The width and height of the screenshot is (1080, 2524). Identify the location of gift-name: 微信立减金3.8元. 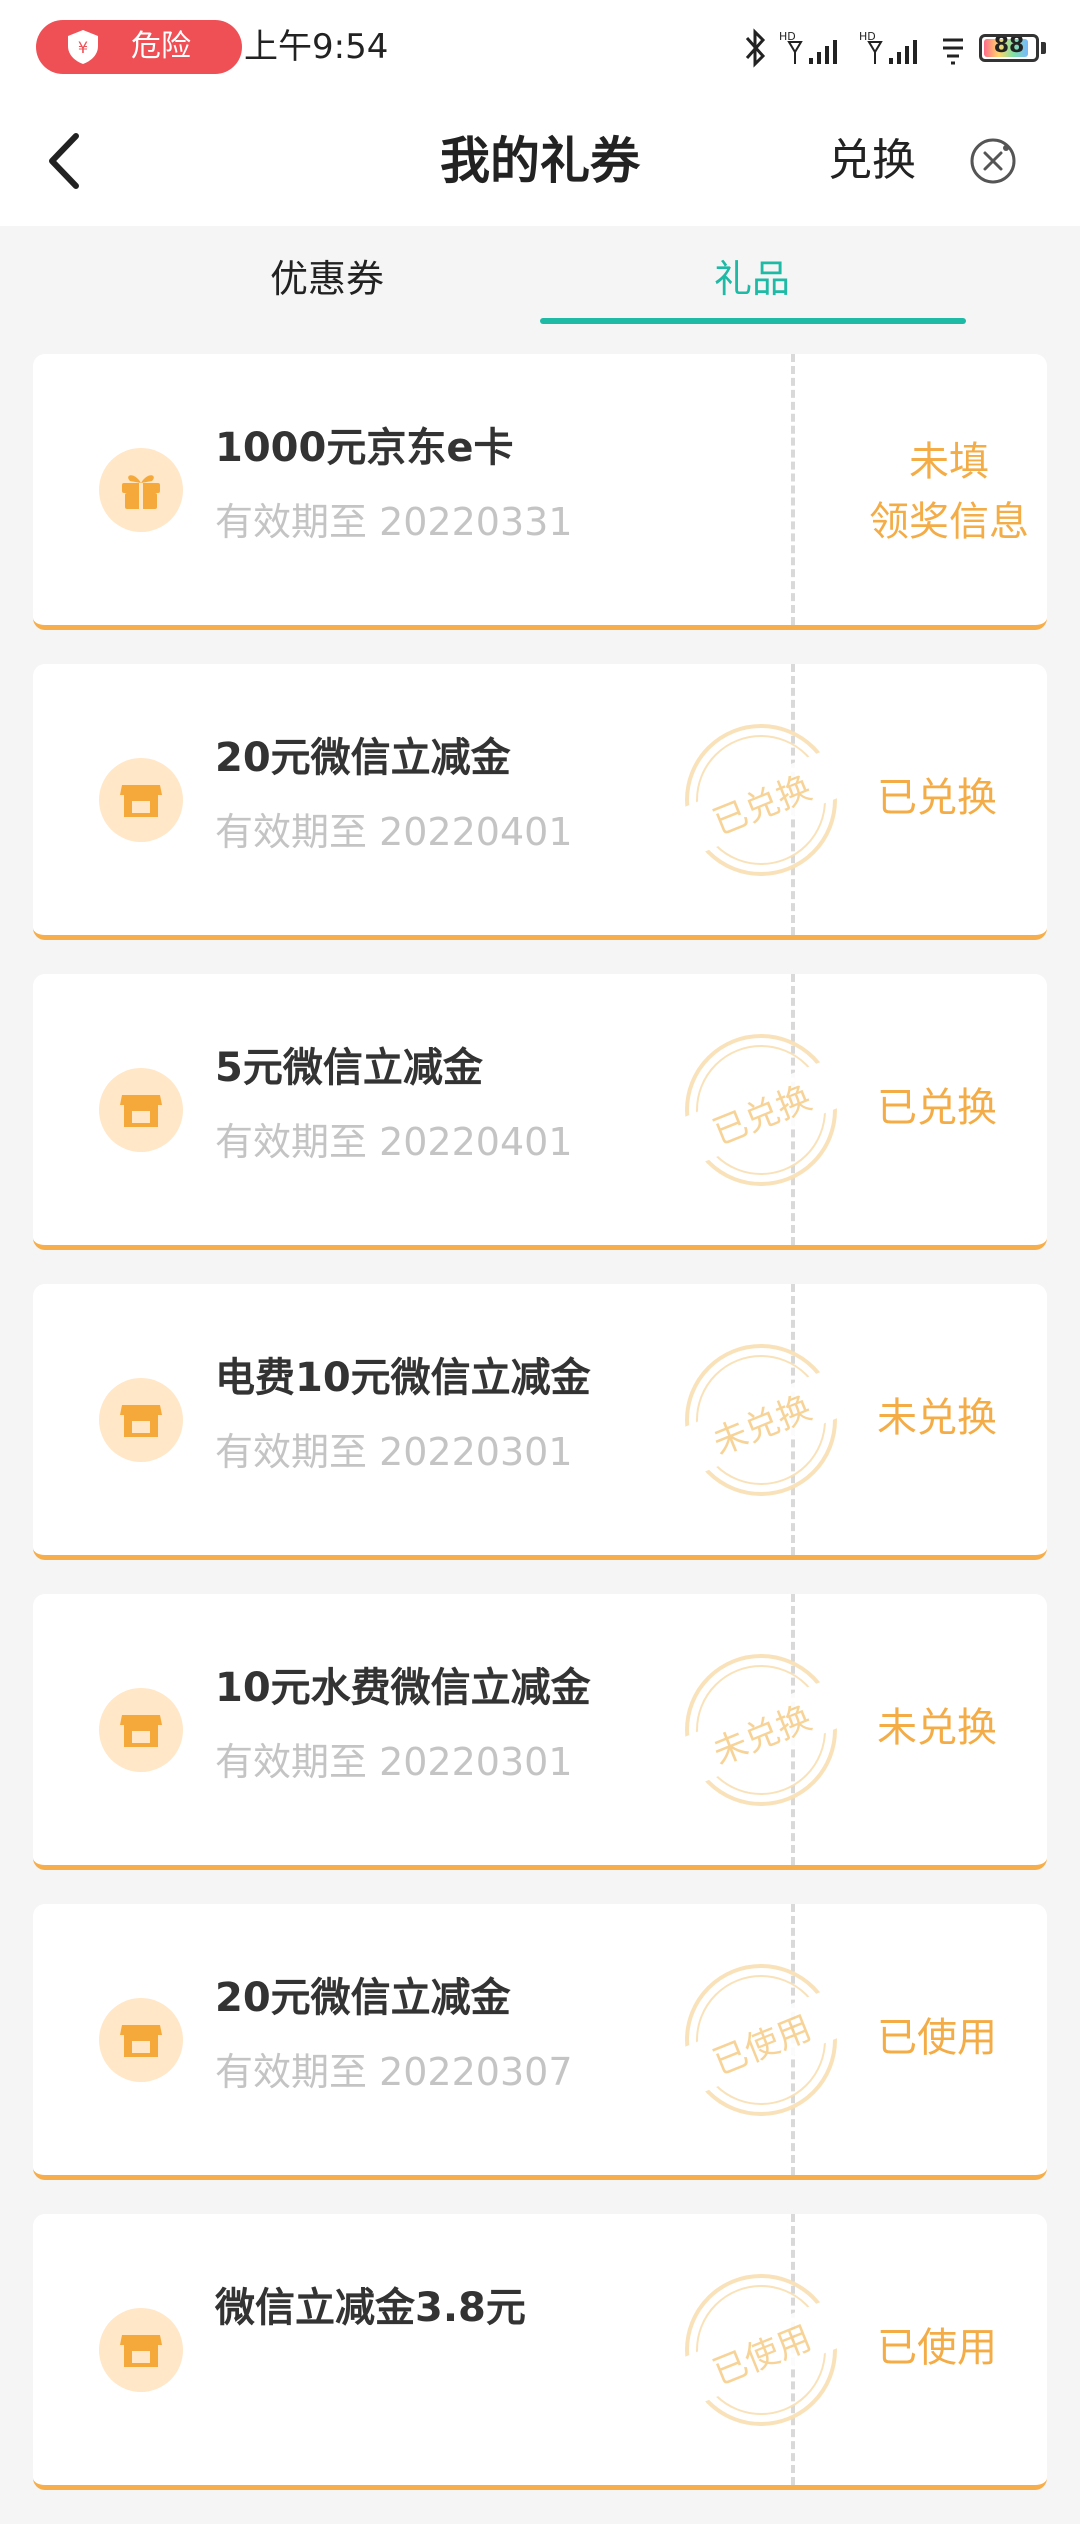
(370, 2308).